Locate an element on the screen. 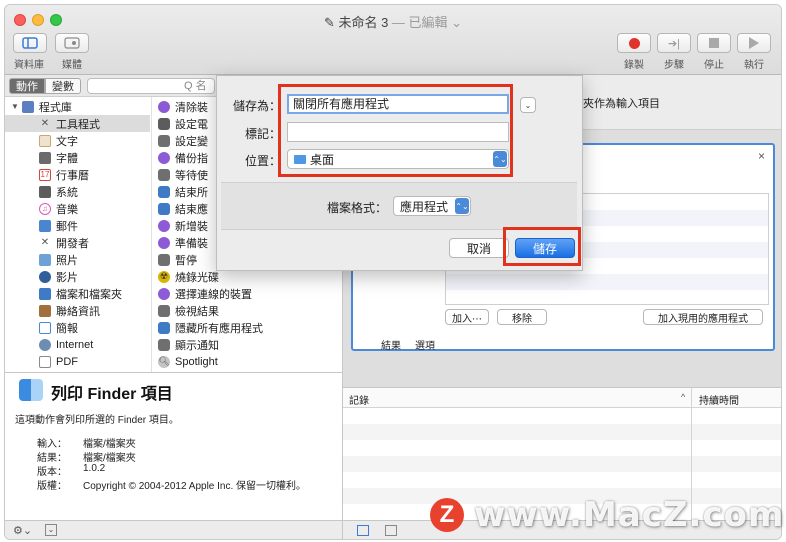 The width and height of the screenshot is (786, 542). category-library: ▼ 程式庫 is located at coordinates (77, 106).